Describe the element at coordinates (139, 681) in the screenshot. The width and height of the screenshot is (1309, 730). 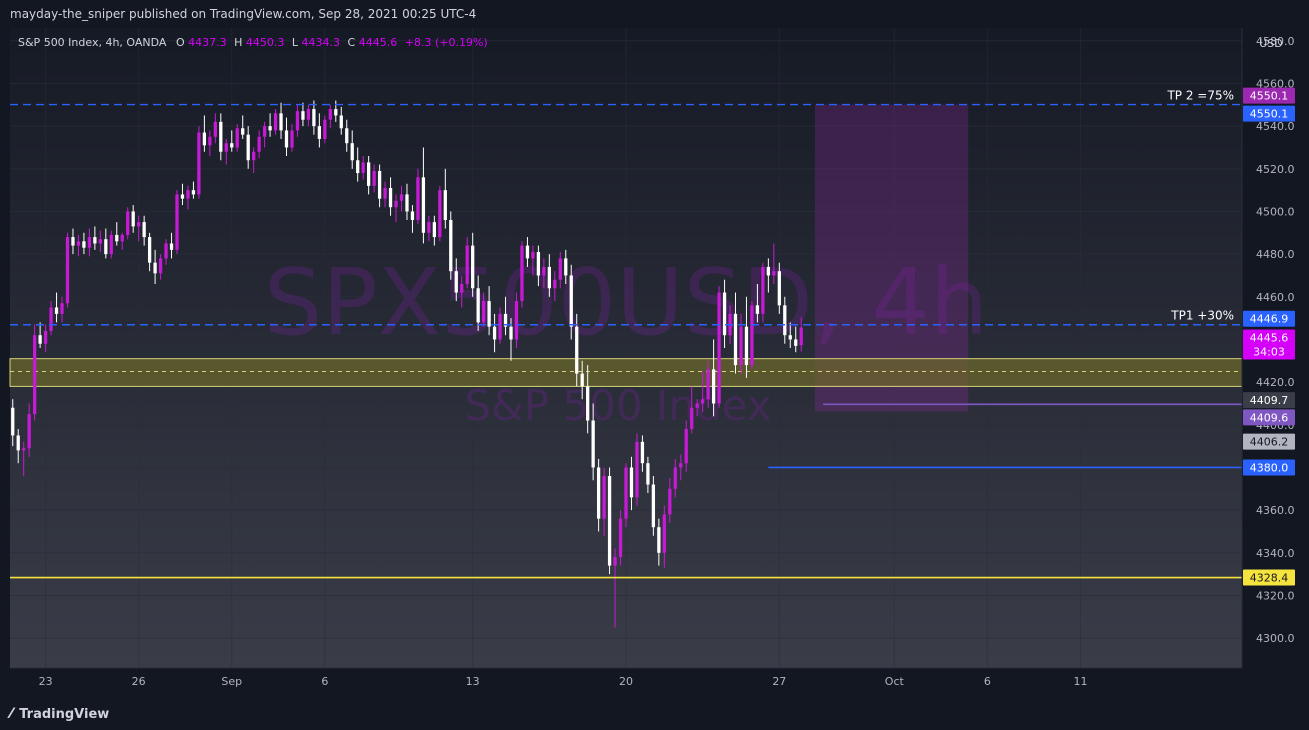
I see `x-tick-label: 26` at that location.